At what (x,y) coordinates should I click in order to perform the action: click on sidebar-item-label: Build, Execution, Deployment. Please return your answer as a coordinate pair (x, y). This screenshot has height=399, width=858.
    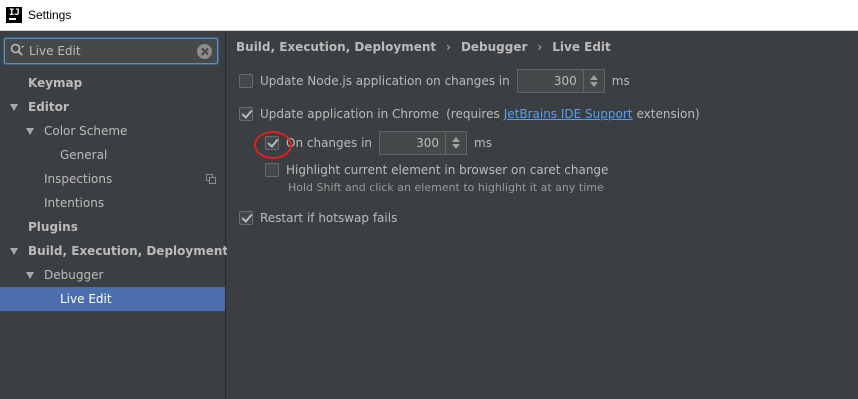
    Looking at the image, I should click on (128, 251).